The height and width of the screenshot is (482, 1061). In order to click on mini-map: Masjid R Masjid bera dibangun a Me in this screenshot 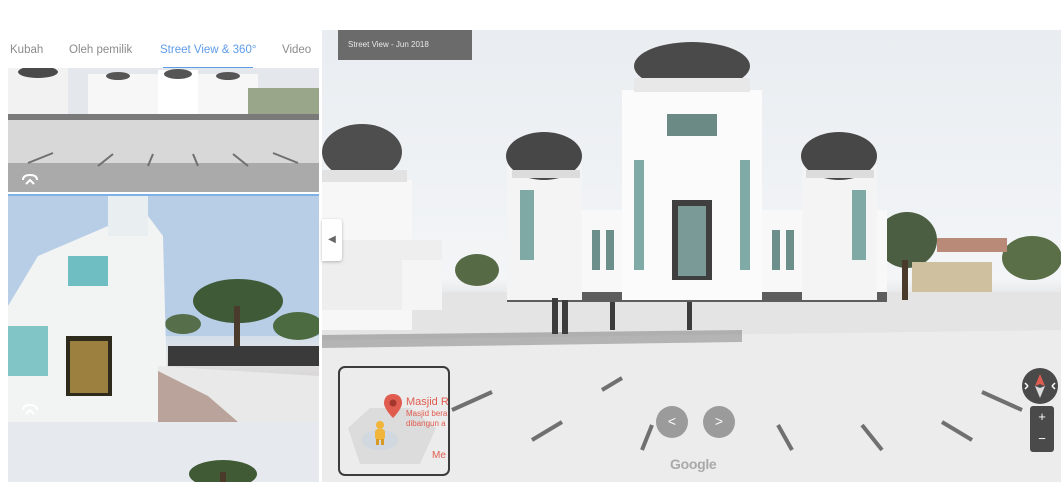, I will do `click(394, 421)`.